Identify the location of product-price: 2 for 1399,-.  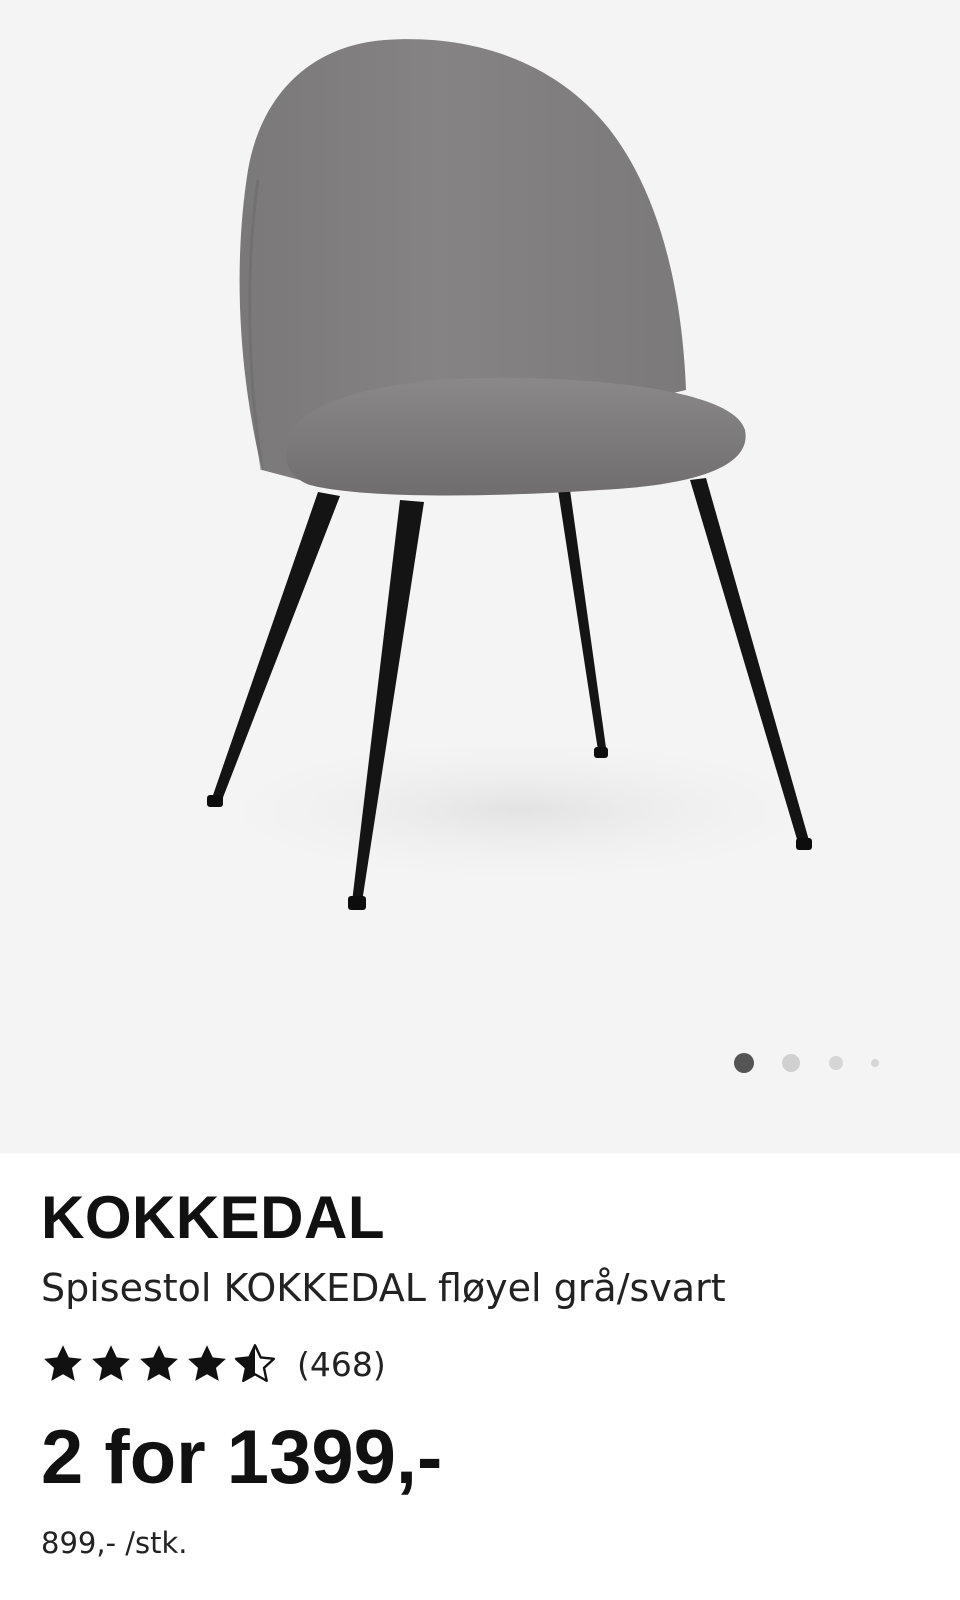
(242, 1457).